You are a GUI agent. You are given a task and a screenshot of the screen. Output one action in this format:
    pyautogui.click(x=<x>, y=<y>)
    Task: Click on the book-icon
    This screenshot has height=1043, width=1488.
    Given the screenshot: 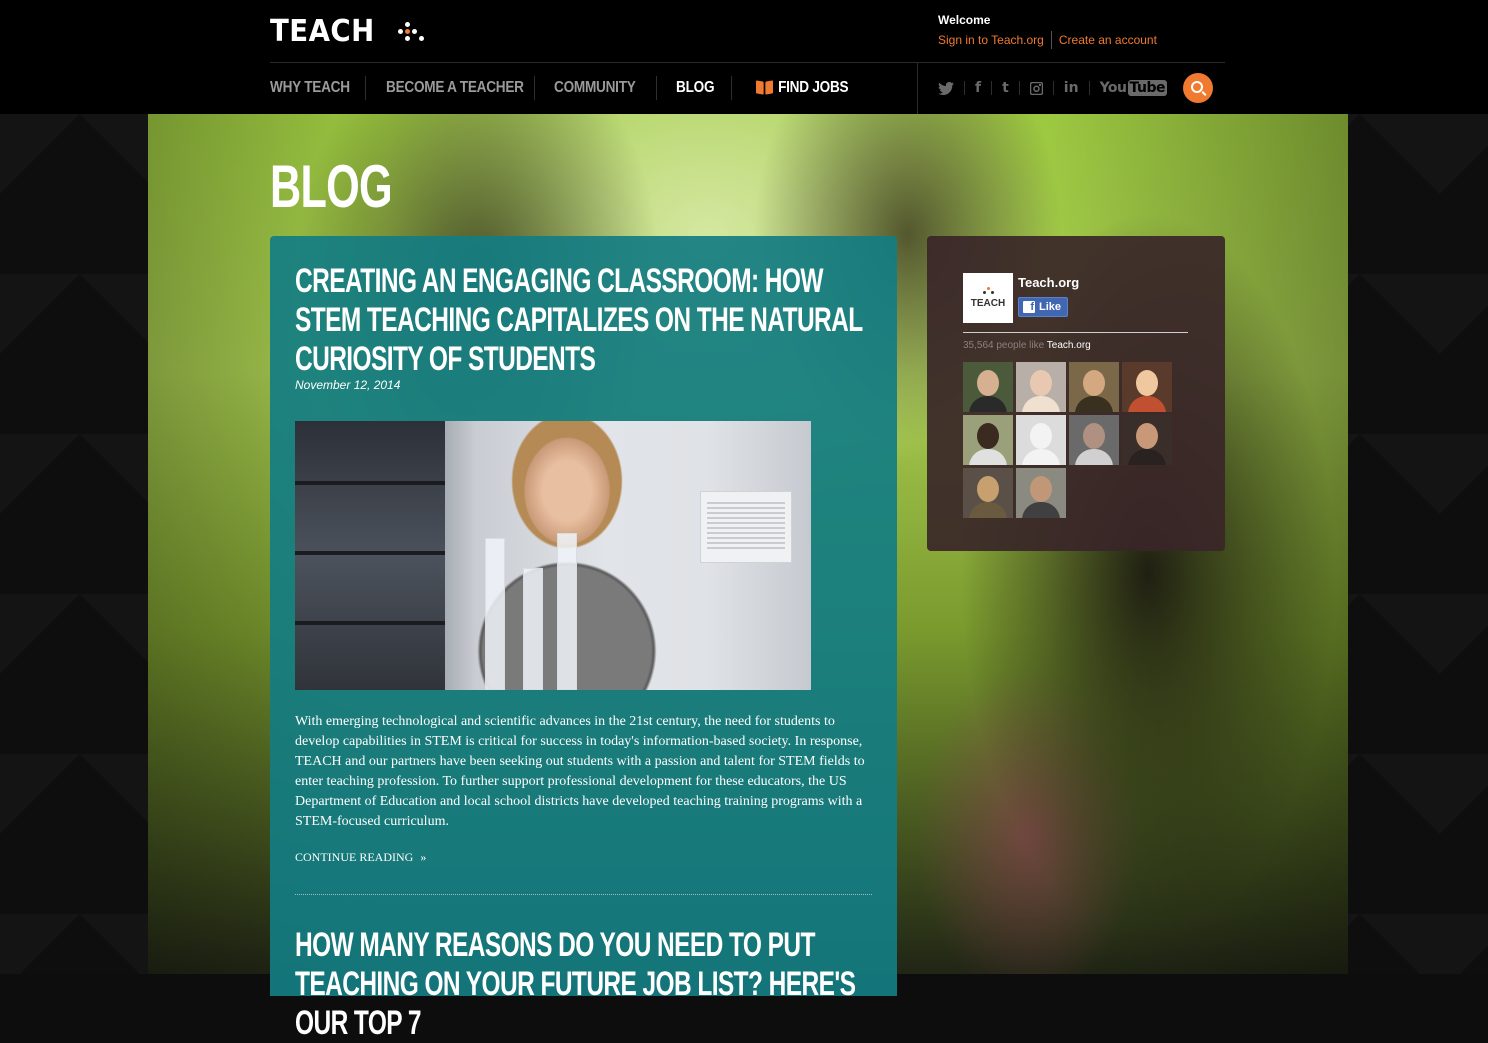 What is the action you would take?
    pyautogui.click(x=764, y=88)
    